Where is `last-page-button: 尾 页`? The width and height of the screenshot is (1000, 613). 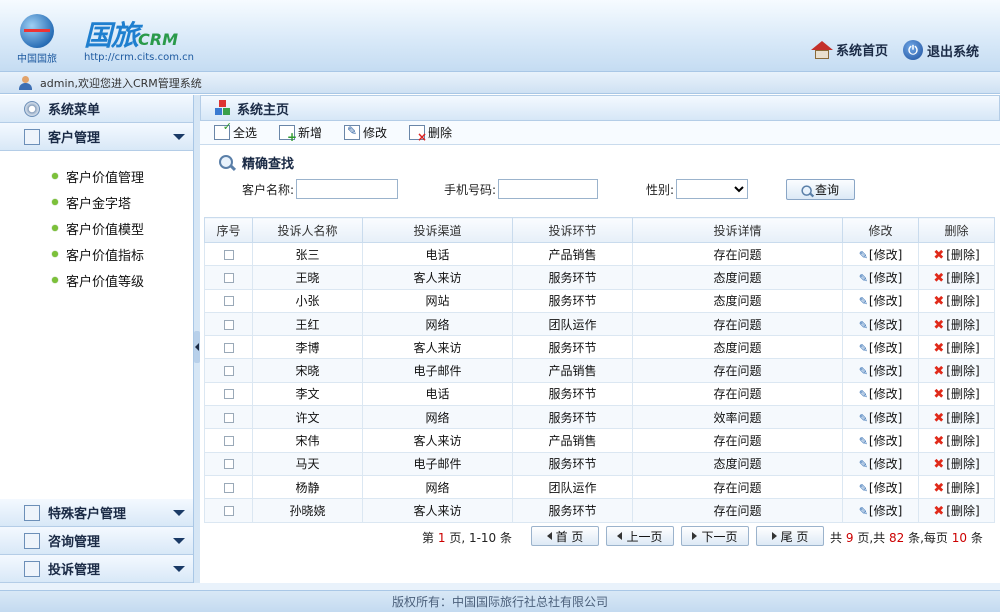
last-page-button: 尾 页 is located at coordinates (790, 536).